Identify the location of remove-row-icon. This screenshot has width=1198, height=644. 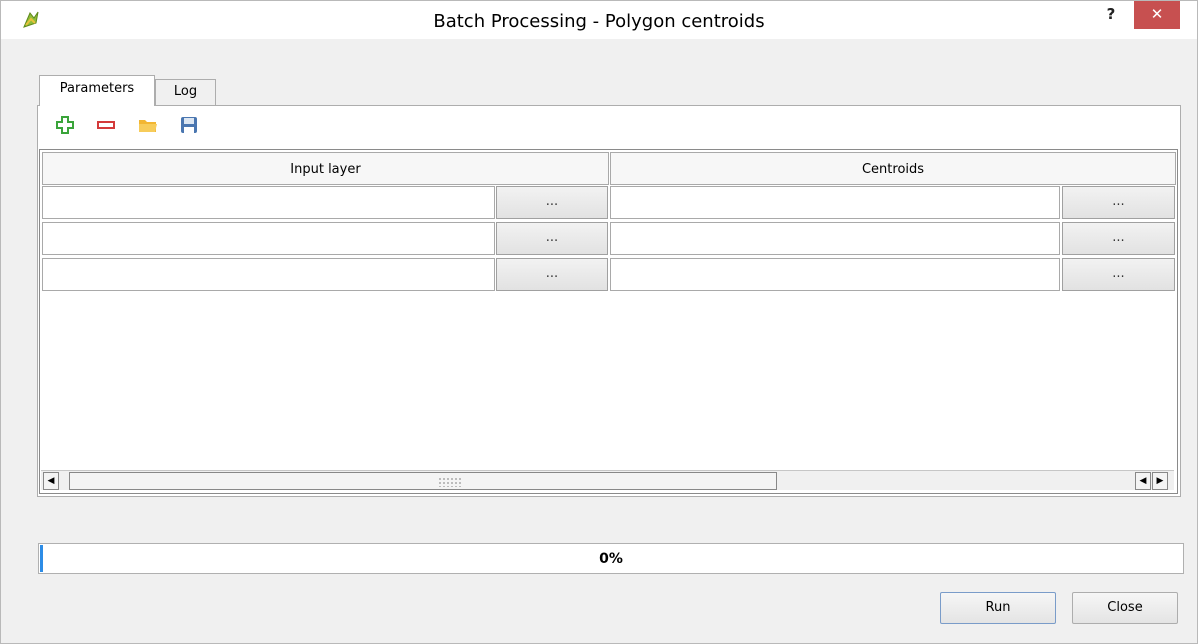
(106, 125).